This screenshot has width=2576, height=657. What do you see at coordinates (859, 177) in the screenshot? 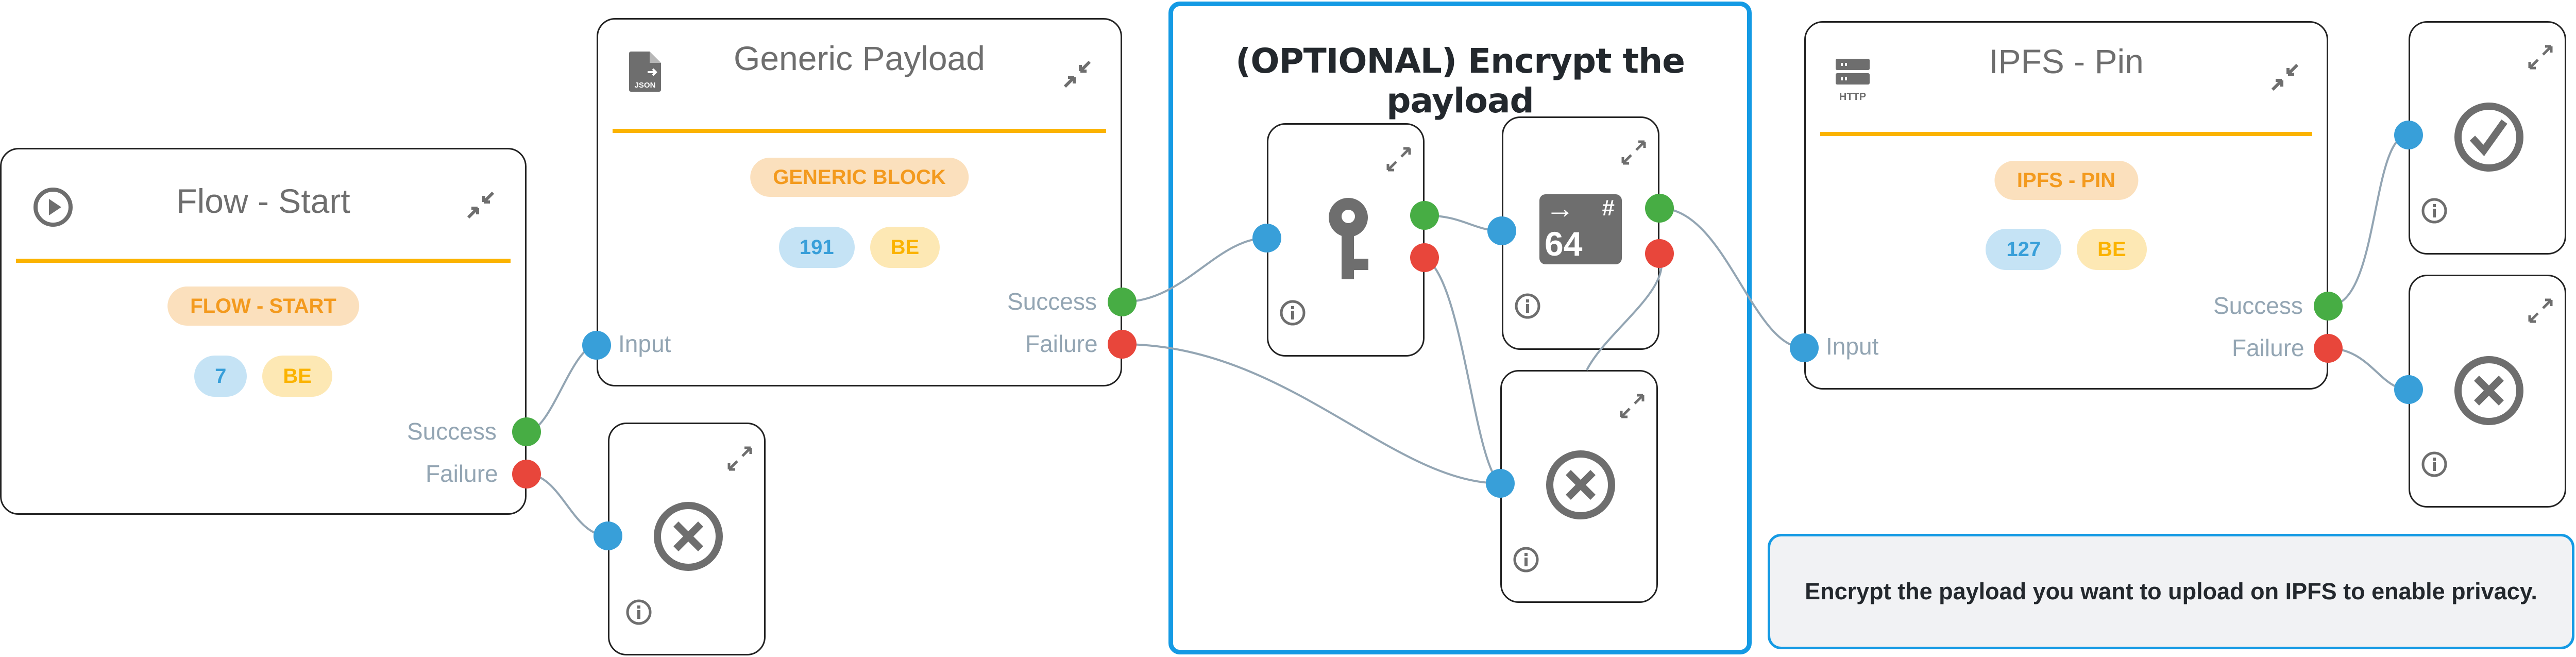
I see `type-badge: GENERIC BLOCK` at bounding box center [859, 177].